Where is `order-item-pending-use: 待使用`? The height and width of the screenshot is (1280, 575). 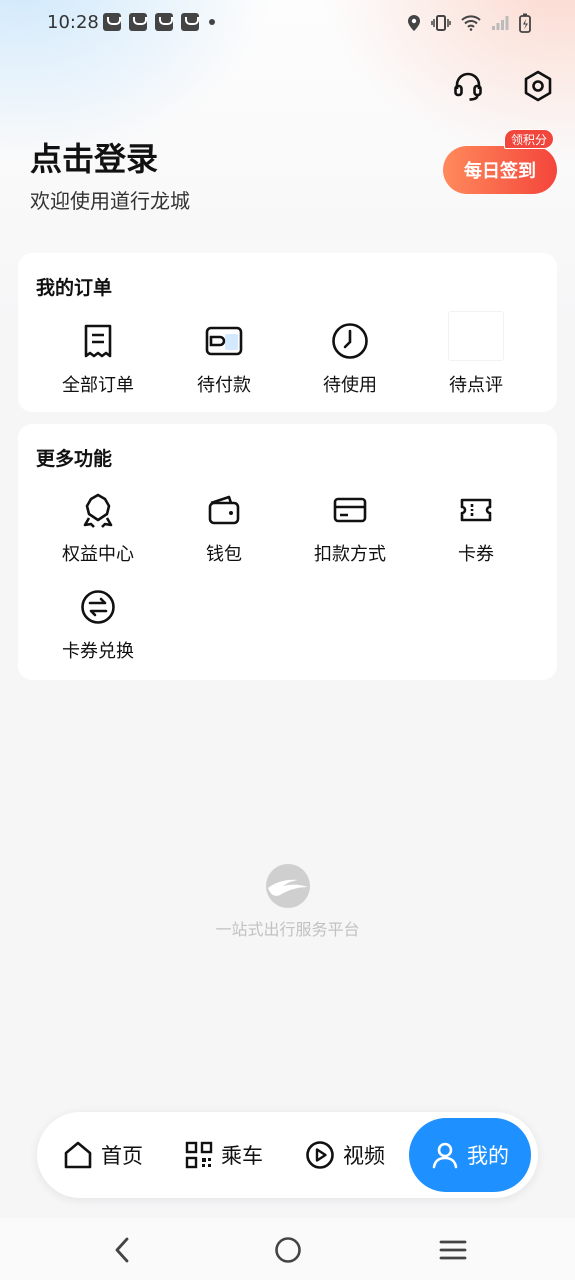 order-item-pending-use: 待使用 is located at coordinates (350, 359).